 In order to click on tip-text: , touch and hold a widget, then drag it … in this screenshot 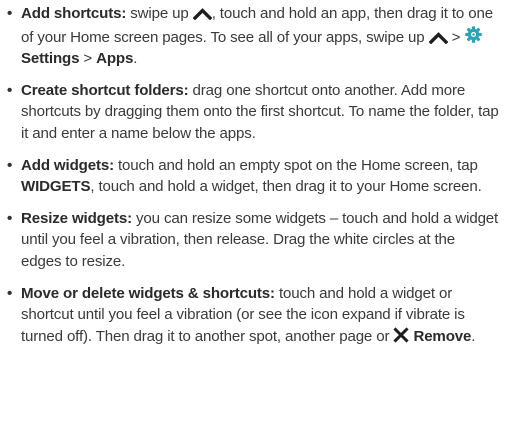, I will do `click(286, 187)`.